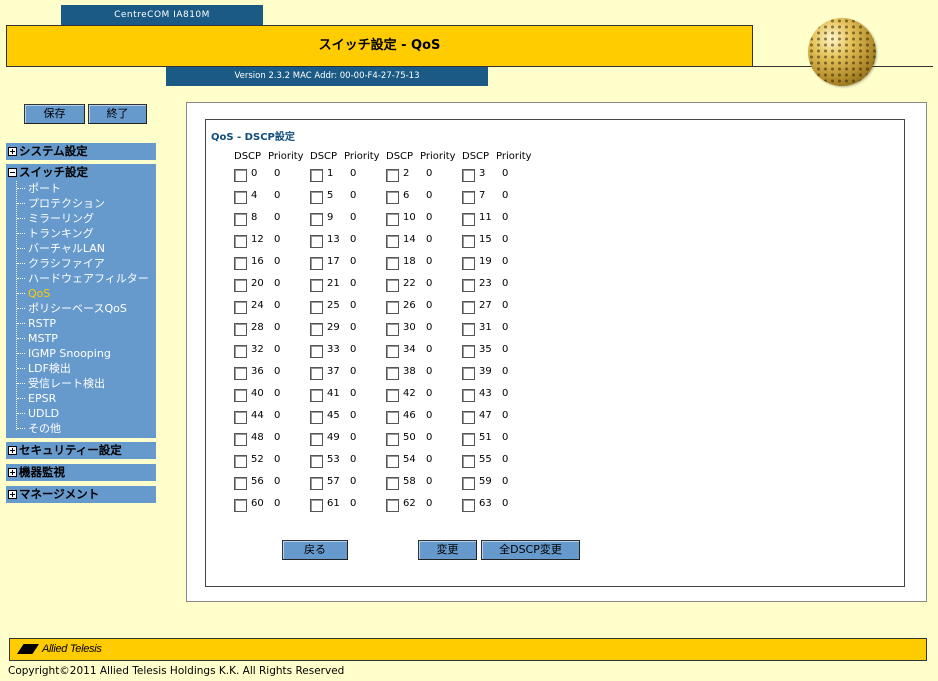  I want to click on exit-button: 終了, so click(117, 114).